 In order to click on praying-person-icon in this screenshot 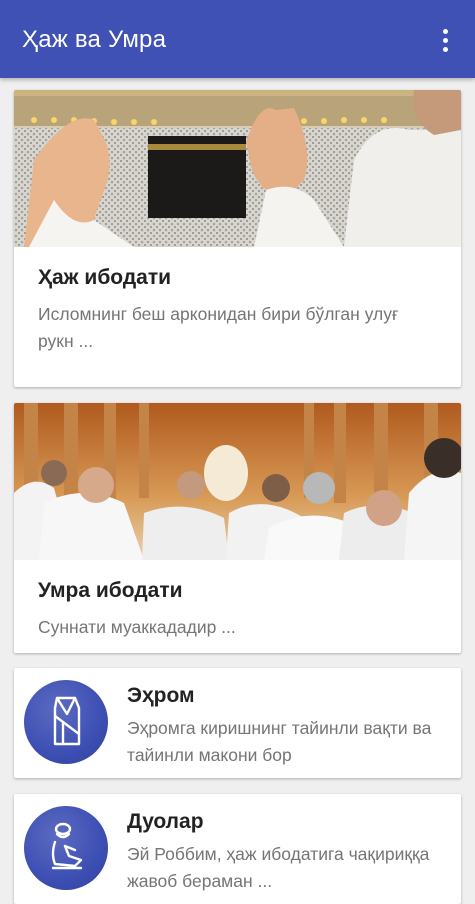, I will do `click(66, 848)`.